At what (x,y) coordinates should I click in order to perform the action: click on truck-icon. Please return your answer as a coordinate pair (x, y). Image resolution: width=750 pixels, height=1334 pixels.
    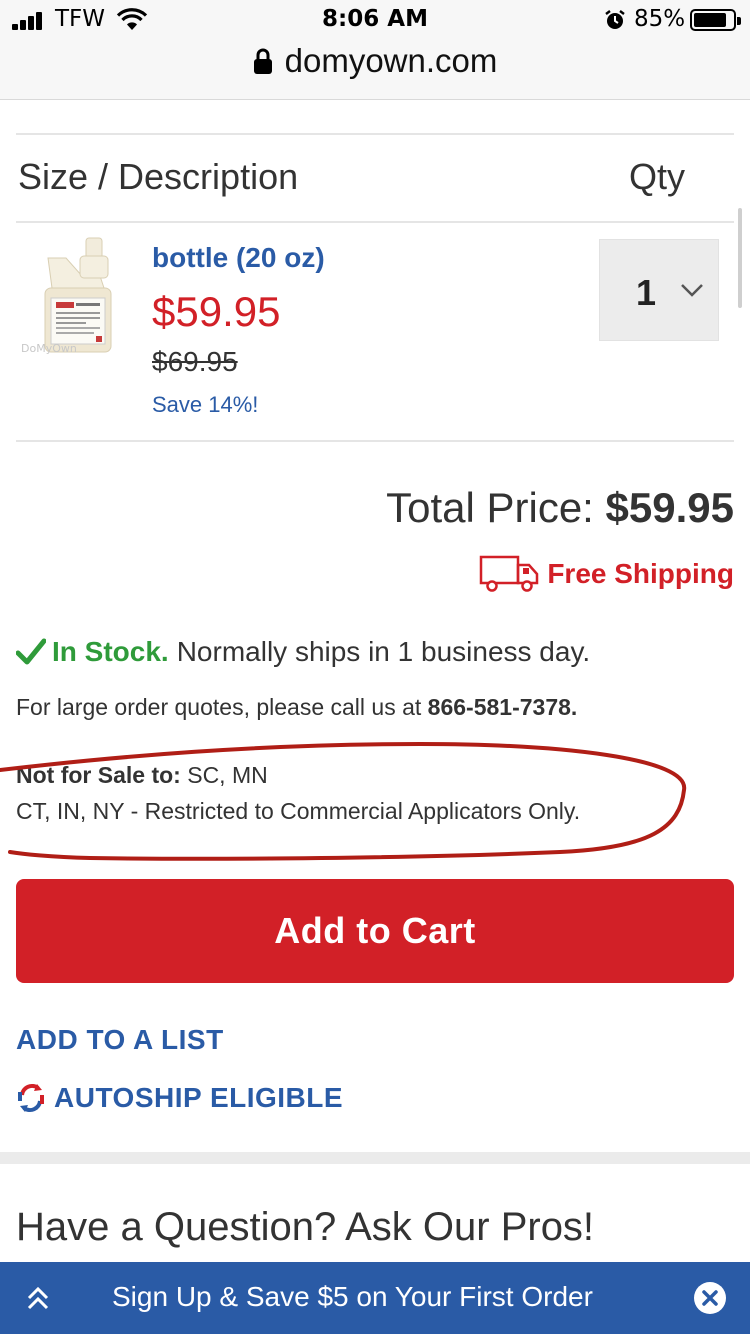
    Looking at the image, I should click on (509, 573).